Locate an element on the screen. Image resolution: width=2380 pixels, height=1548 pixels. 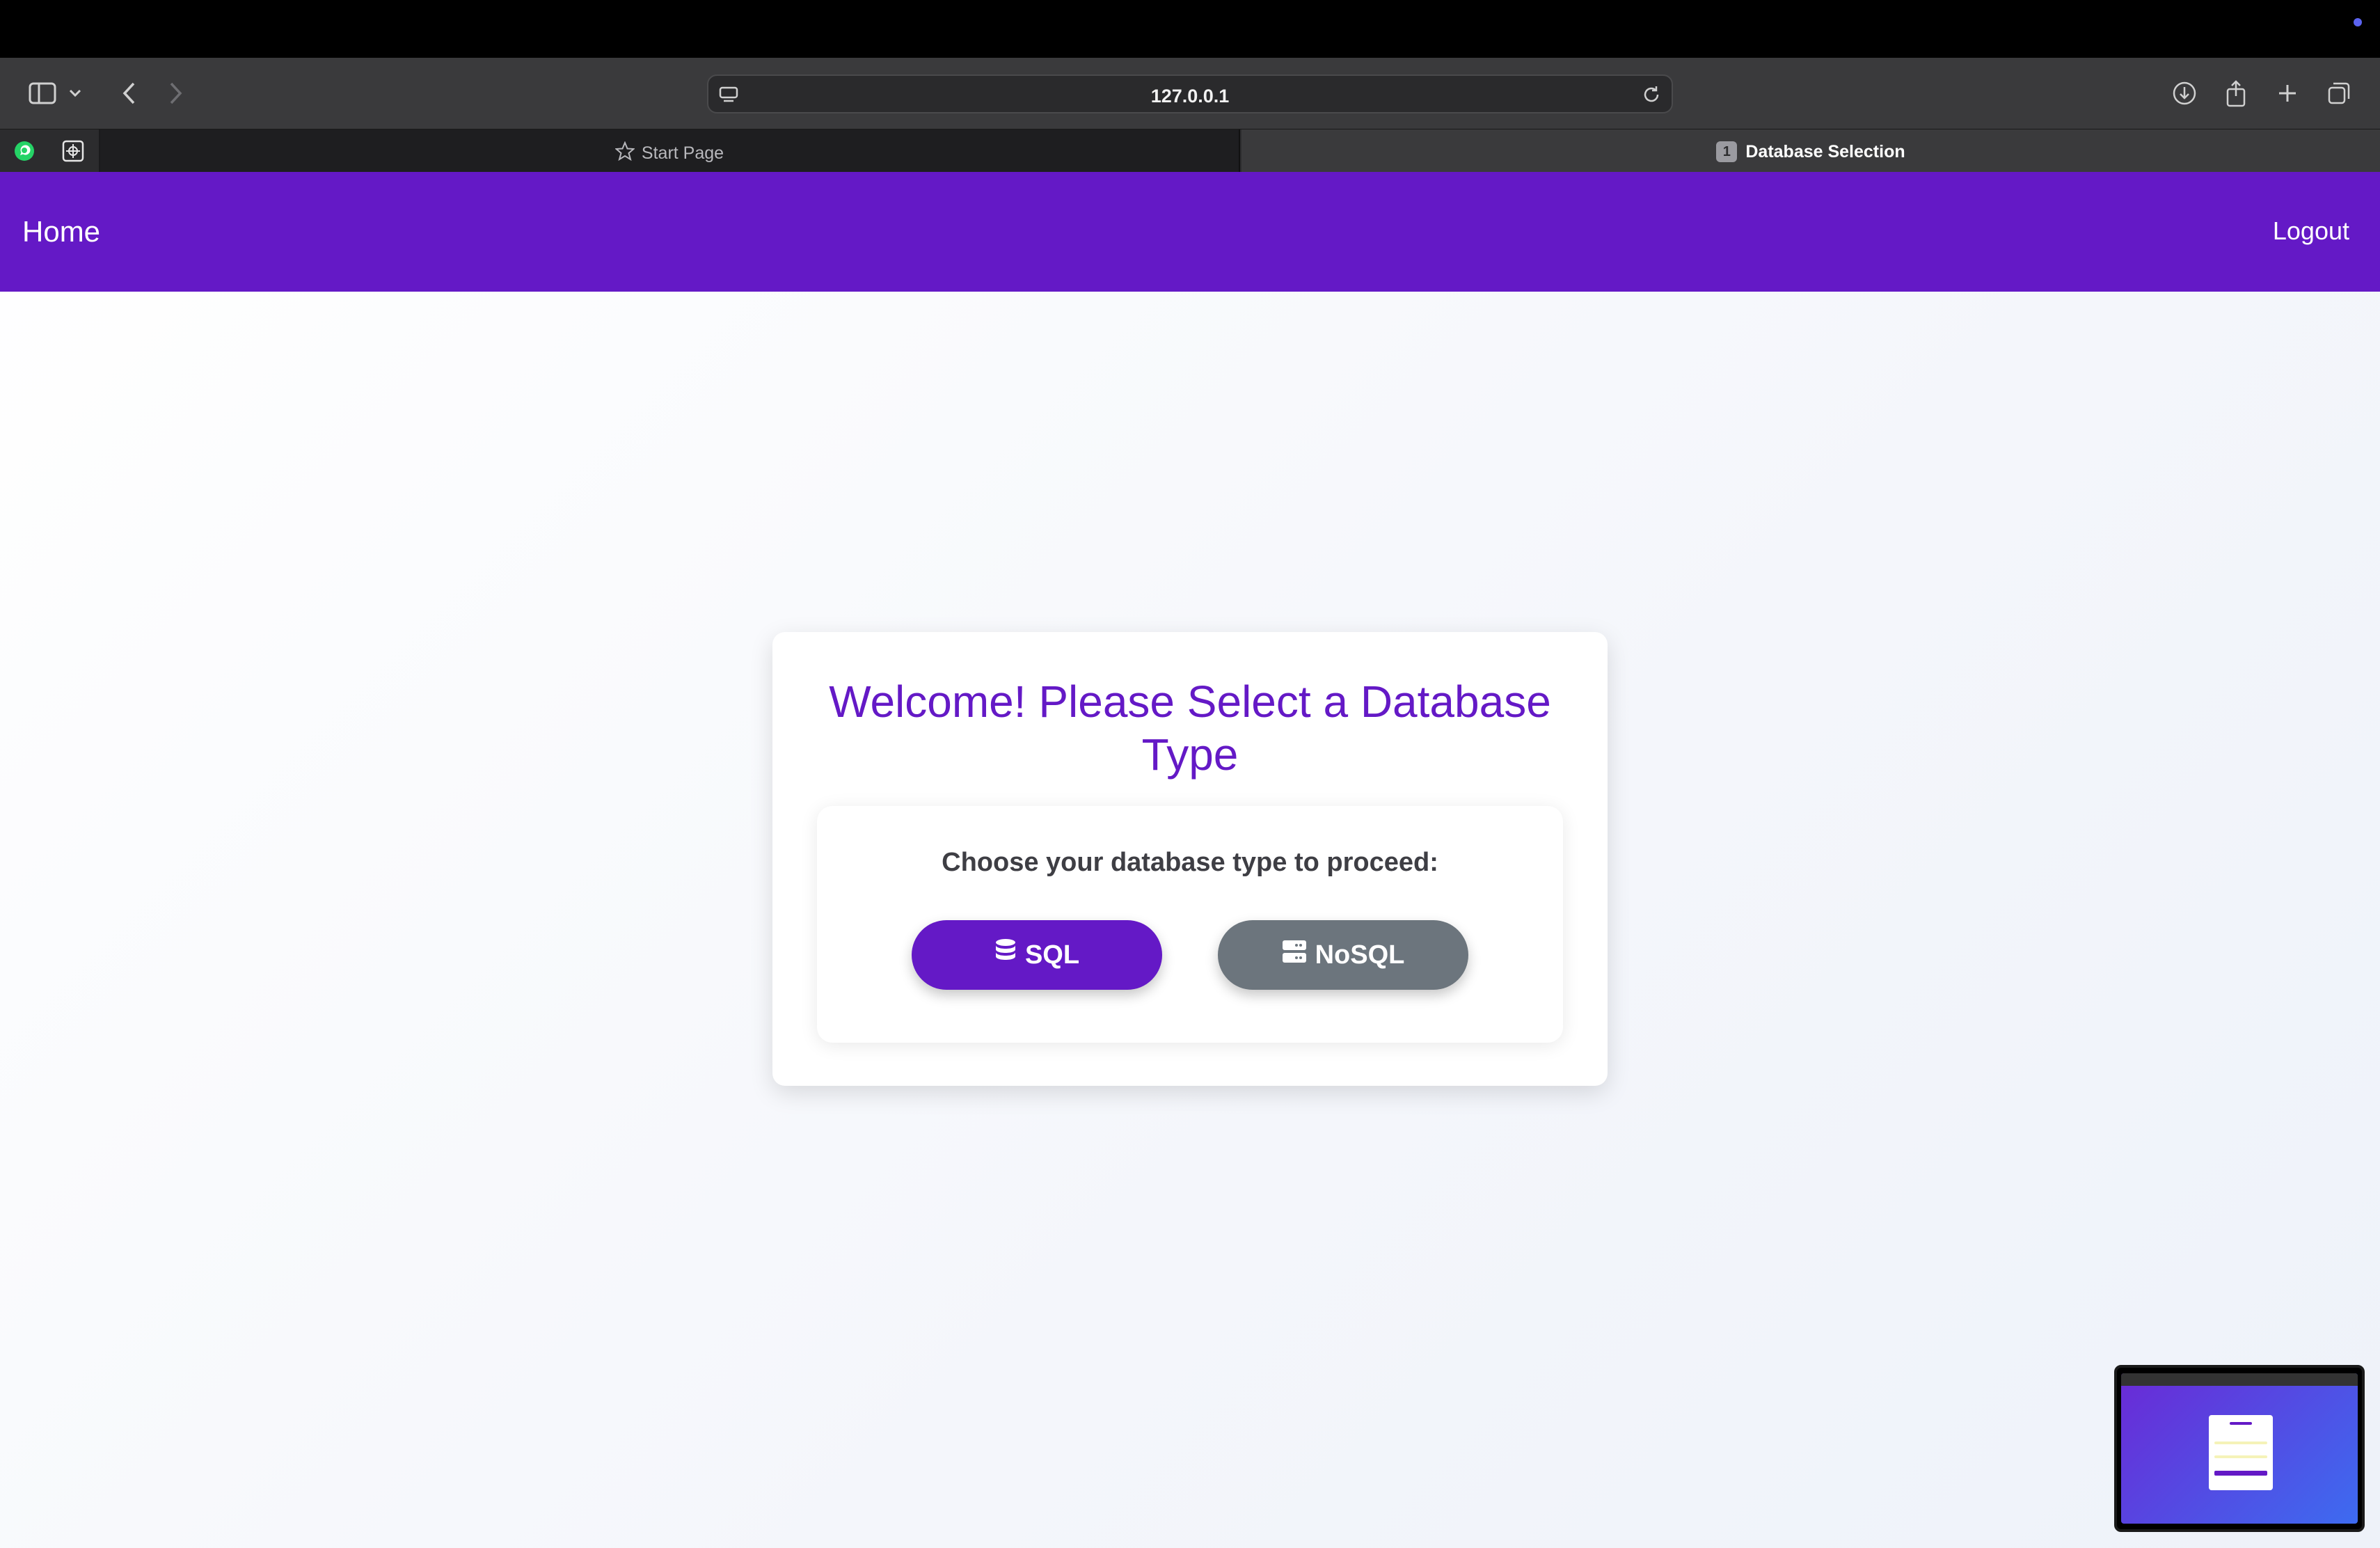
url-text: 127.0.0.1 is located at coordinates (1190, 96).